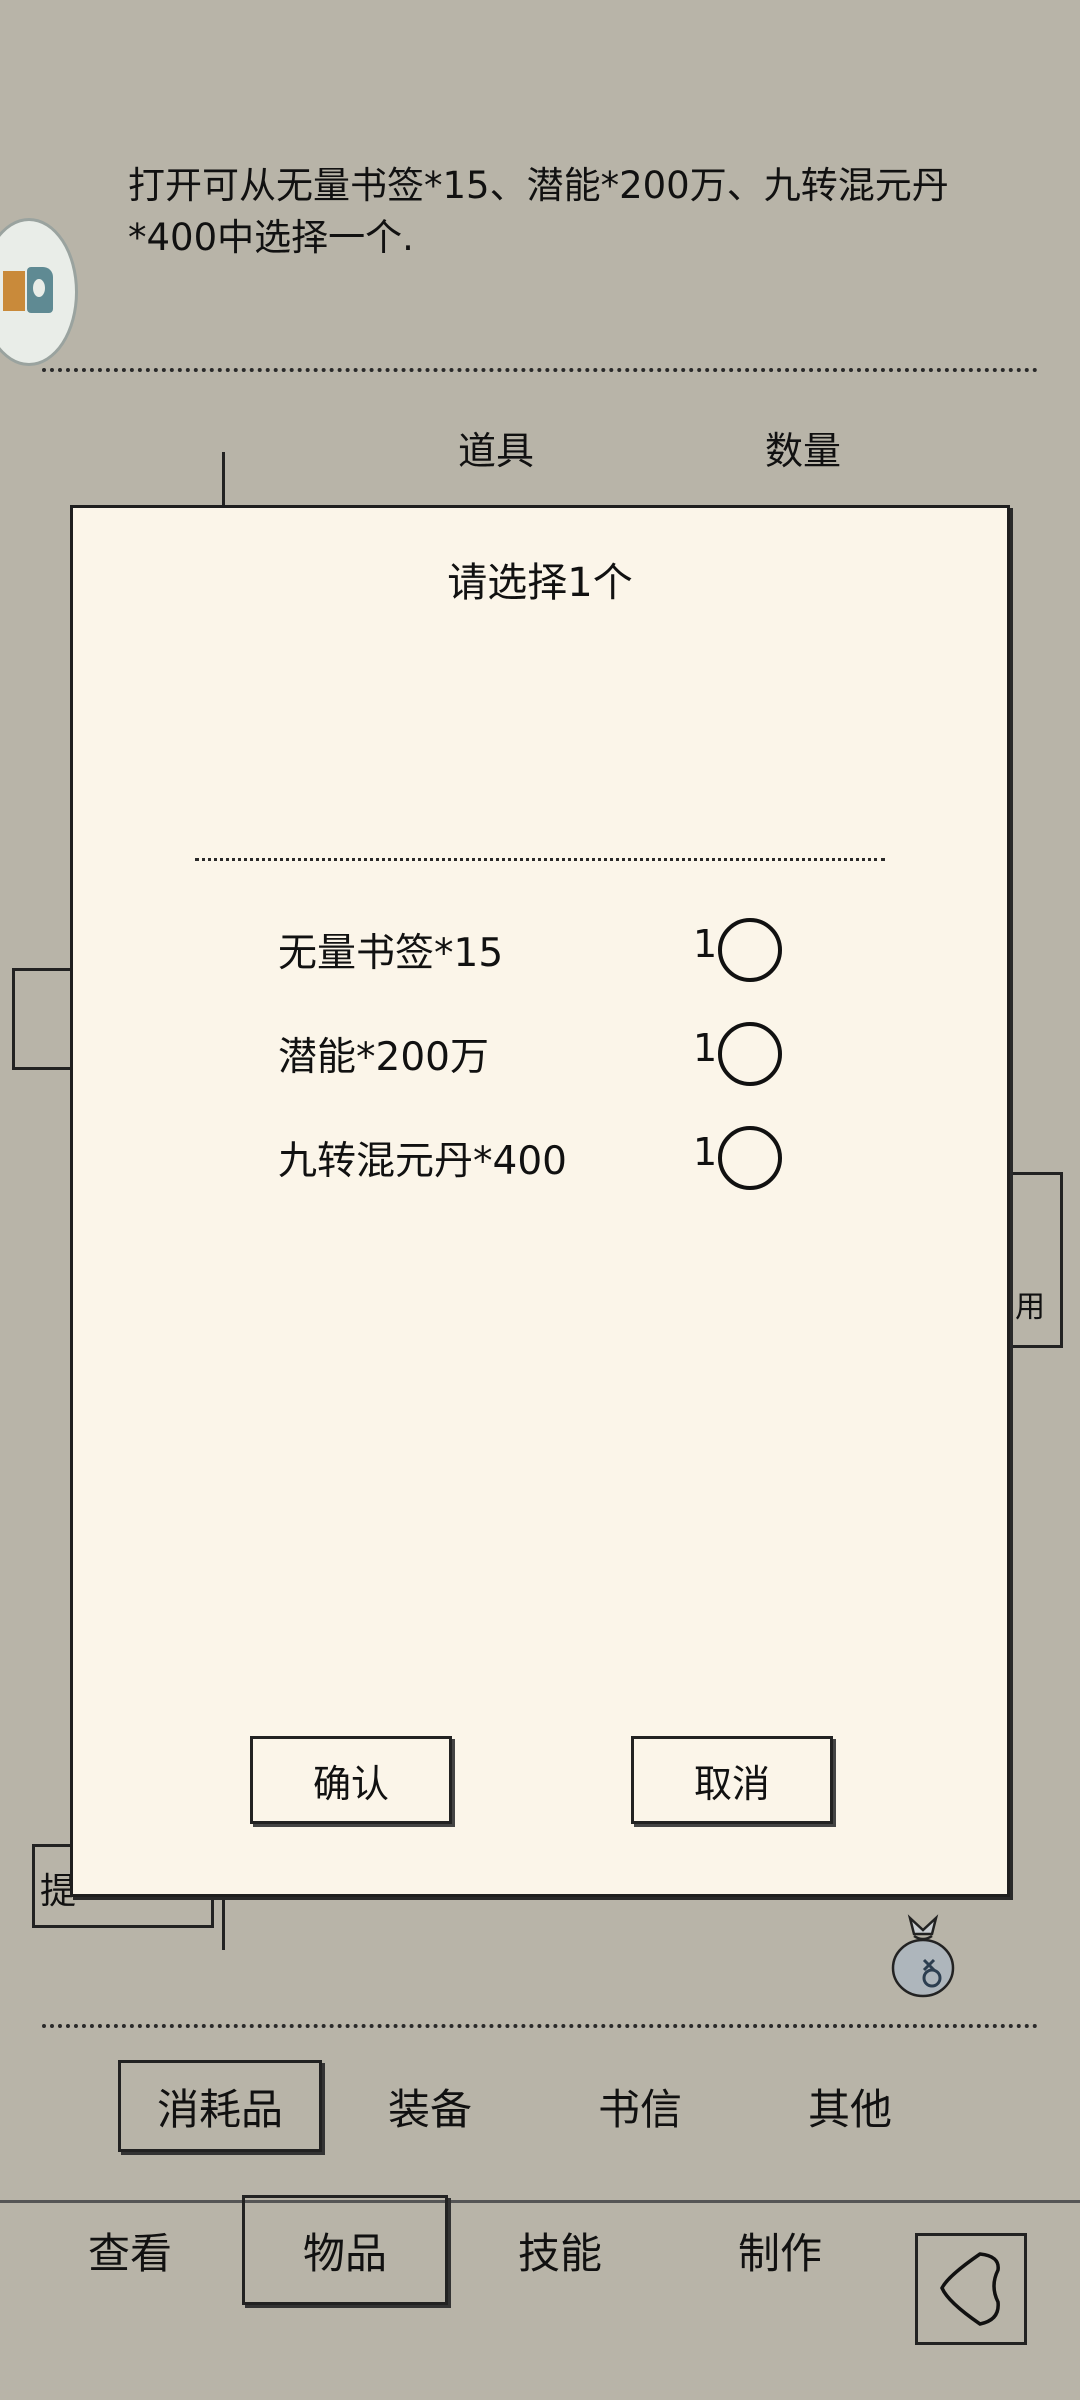 This screenshot has width=1080, height=2400. I want to click on nav-skills: 技能, so click(560, 2250).